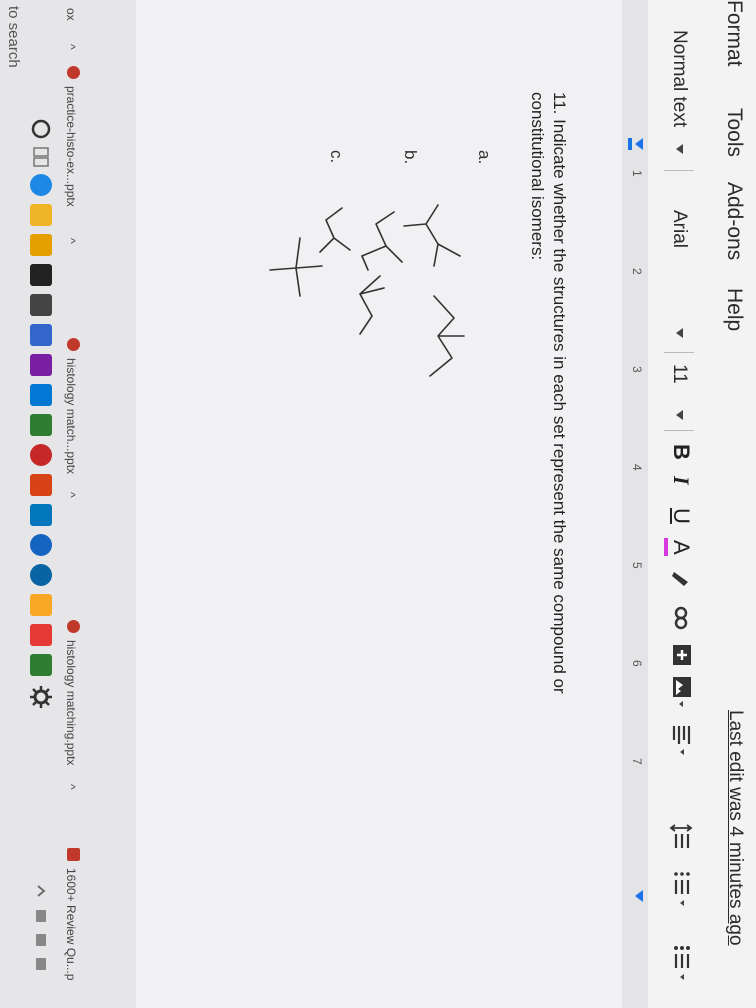 This screenshot has width=756, height=1008. Describe the element at coordinates (13, 37) in the screenshot. I see `search-box: to search` at that location.